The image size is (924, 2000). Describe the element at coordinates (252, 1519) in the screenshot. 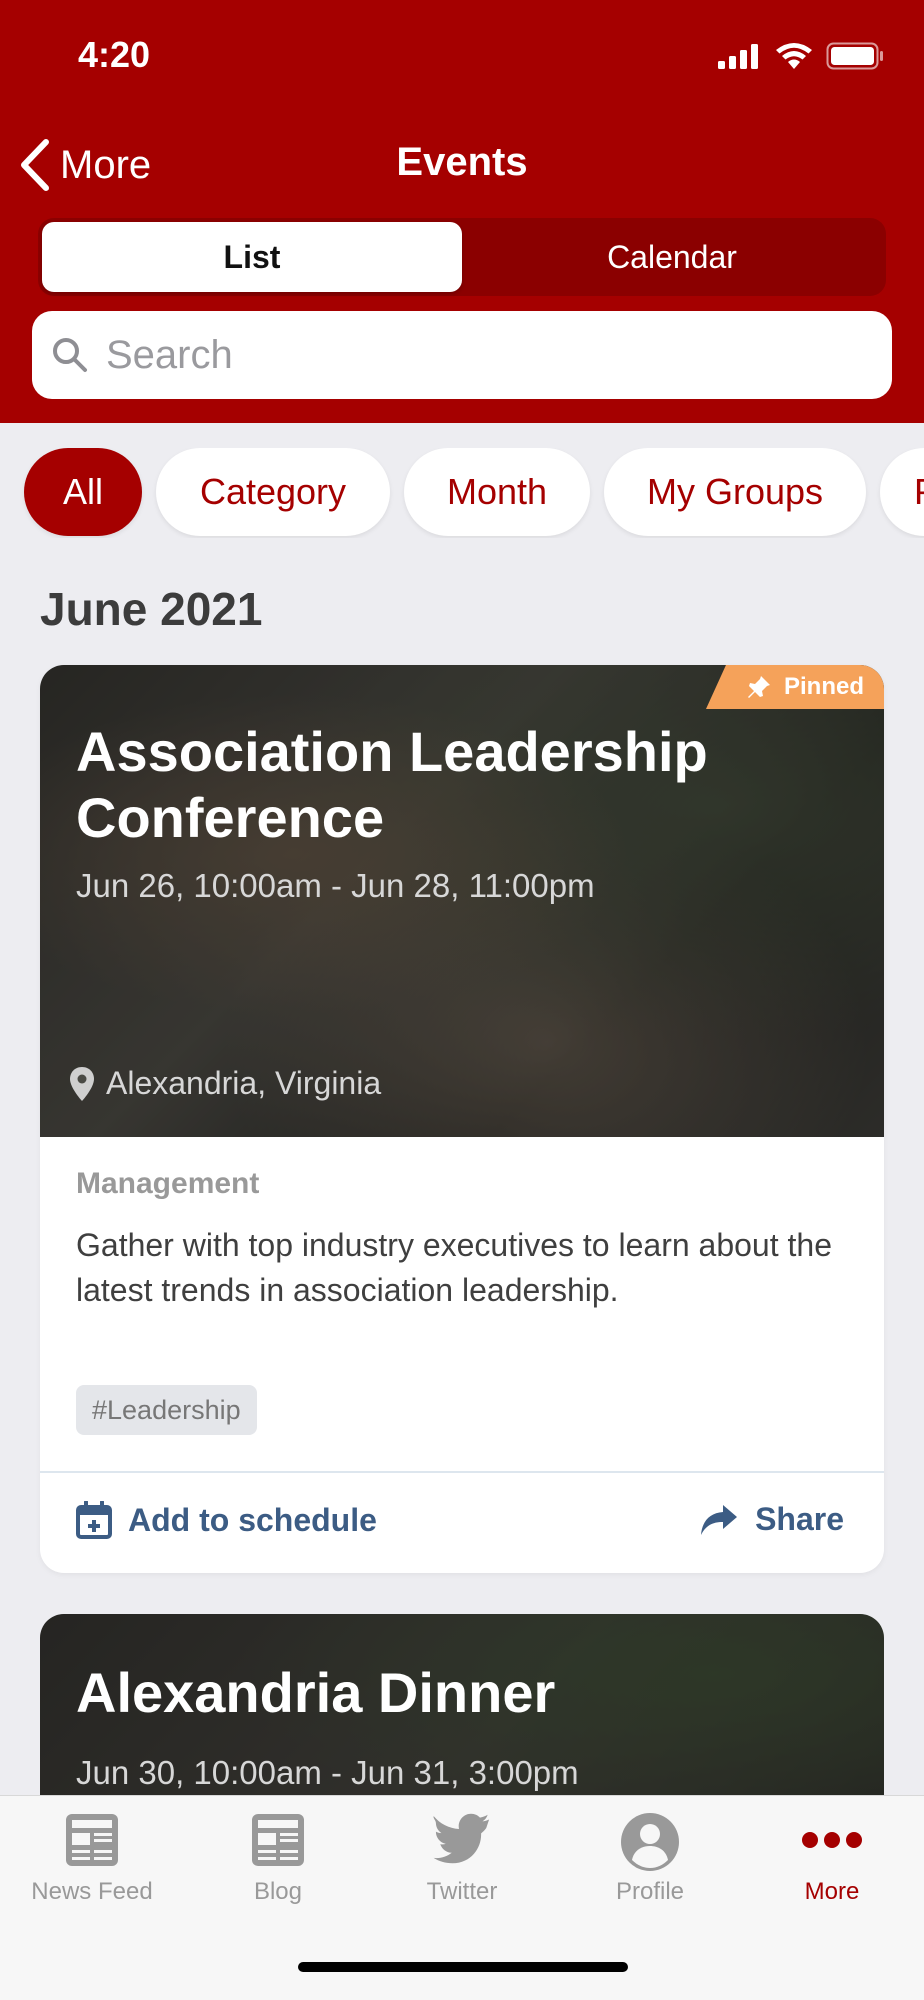

I see `add-to-schedule-label: Add to schedule` at that location.